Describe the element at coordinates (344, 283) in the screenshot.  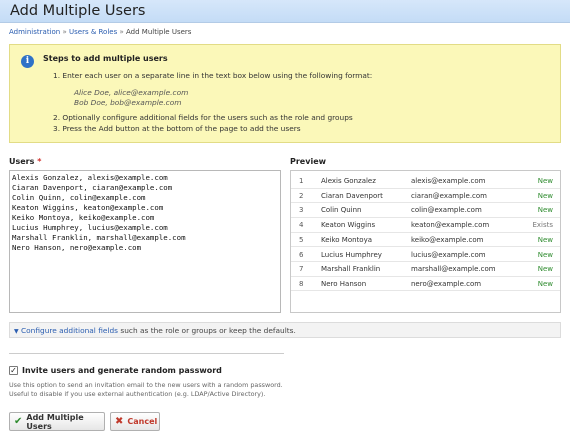
I see `preview-row-name: Nero Hanson` at that location.